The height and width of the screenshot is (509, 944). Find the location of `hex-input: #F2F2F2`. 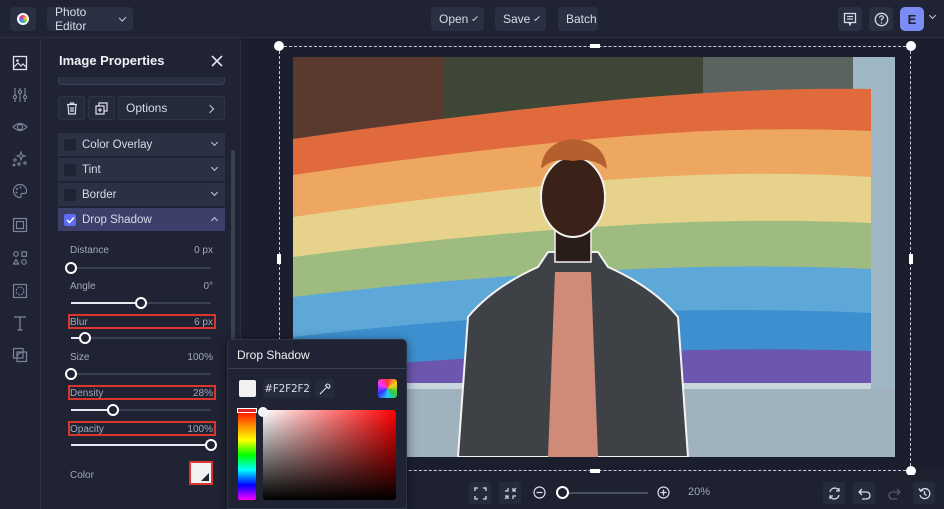

hex-input: #F2F2F2 is located at coordinates (287, 388).